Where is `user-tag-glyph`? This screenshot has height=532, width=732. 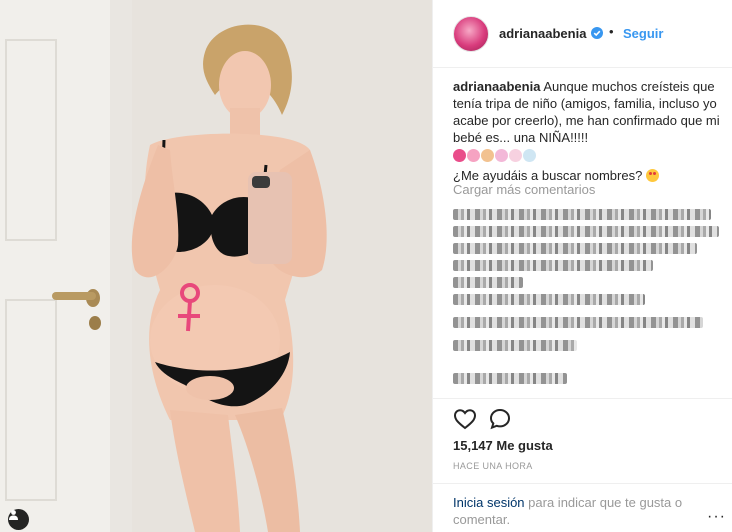
user-tag-glyph is located at coordinates (13, 515).